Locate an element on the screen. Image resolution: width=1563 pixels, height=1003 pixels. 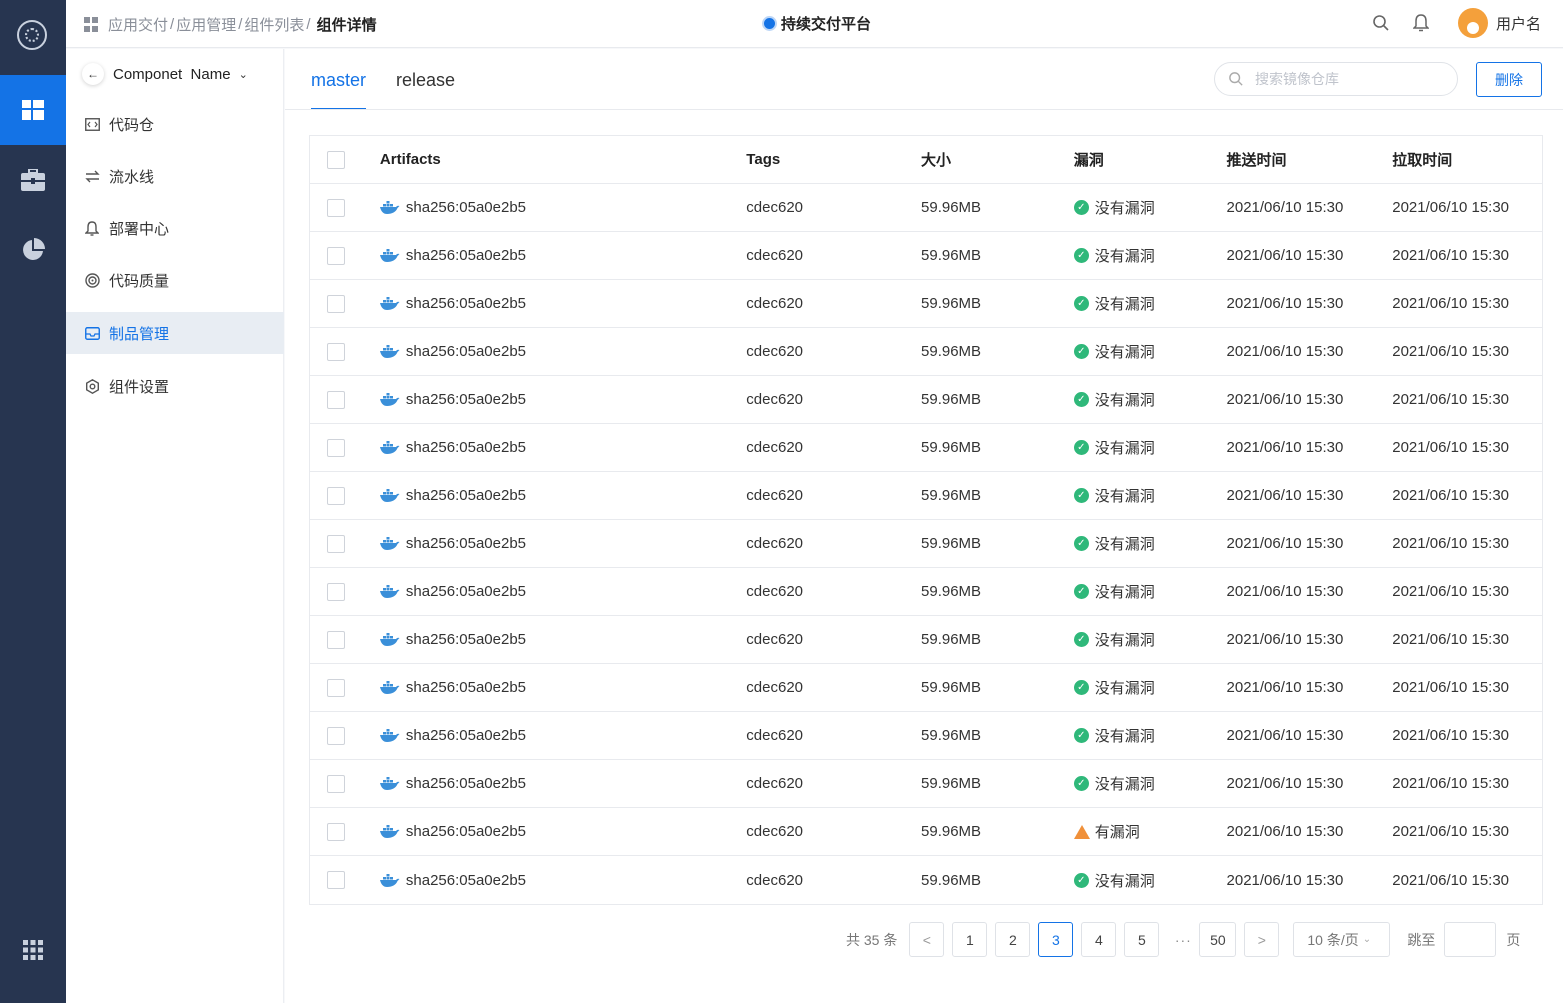
next-page-button: > is located at coordinates (1262, 939).